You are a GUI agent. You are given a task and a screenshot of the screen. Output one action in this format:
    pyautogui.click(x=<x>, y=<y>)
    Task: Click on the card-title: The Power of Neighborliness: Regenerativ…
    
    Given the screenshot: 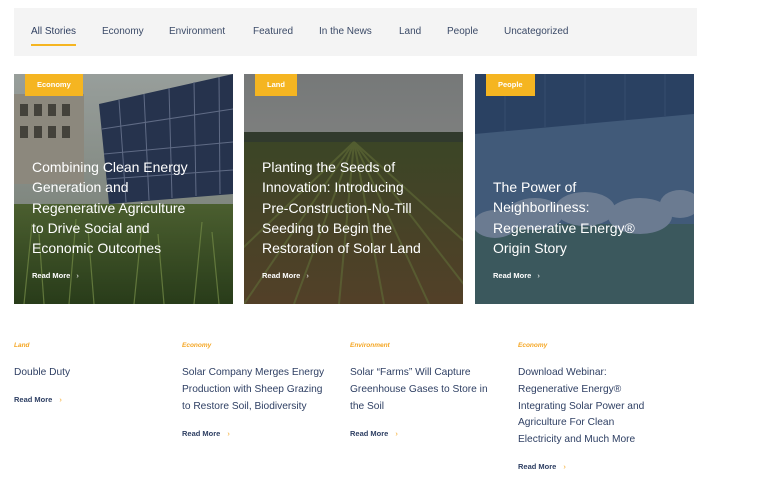 What is the action you would take?
    pyautogui.click(x=588, y=217)
    